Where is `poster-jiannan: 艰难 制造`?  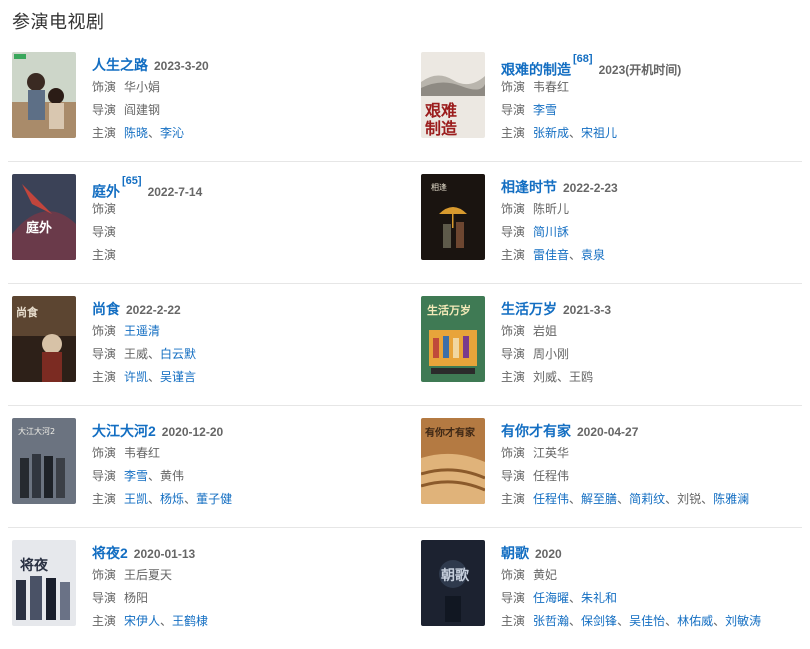
poster-jiannan: 艰难 制造 is located at coordinates (453, 95).